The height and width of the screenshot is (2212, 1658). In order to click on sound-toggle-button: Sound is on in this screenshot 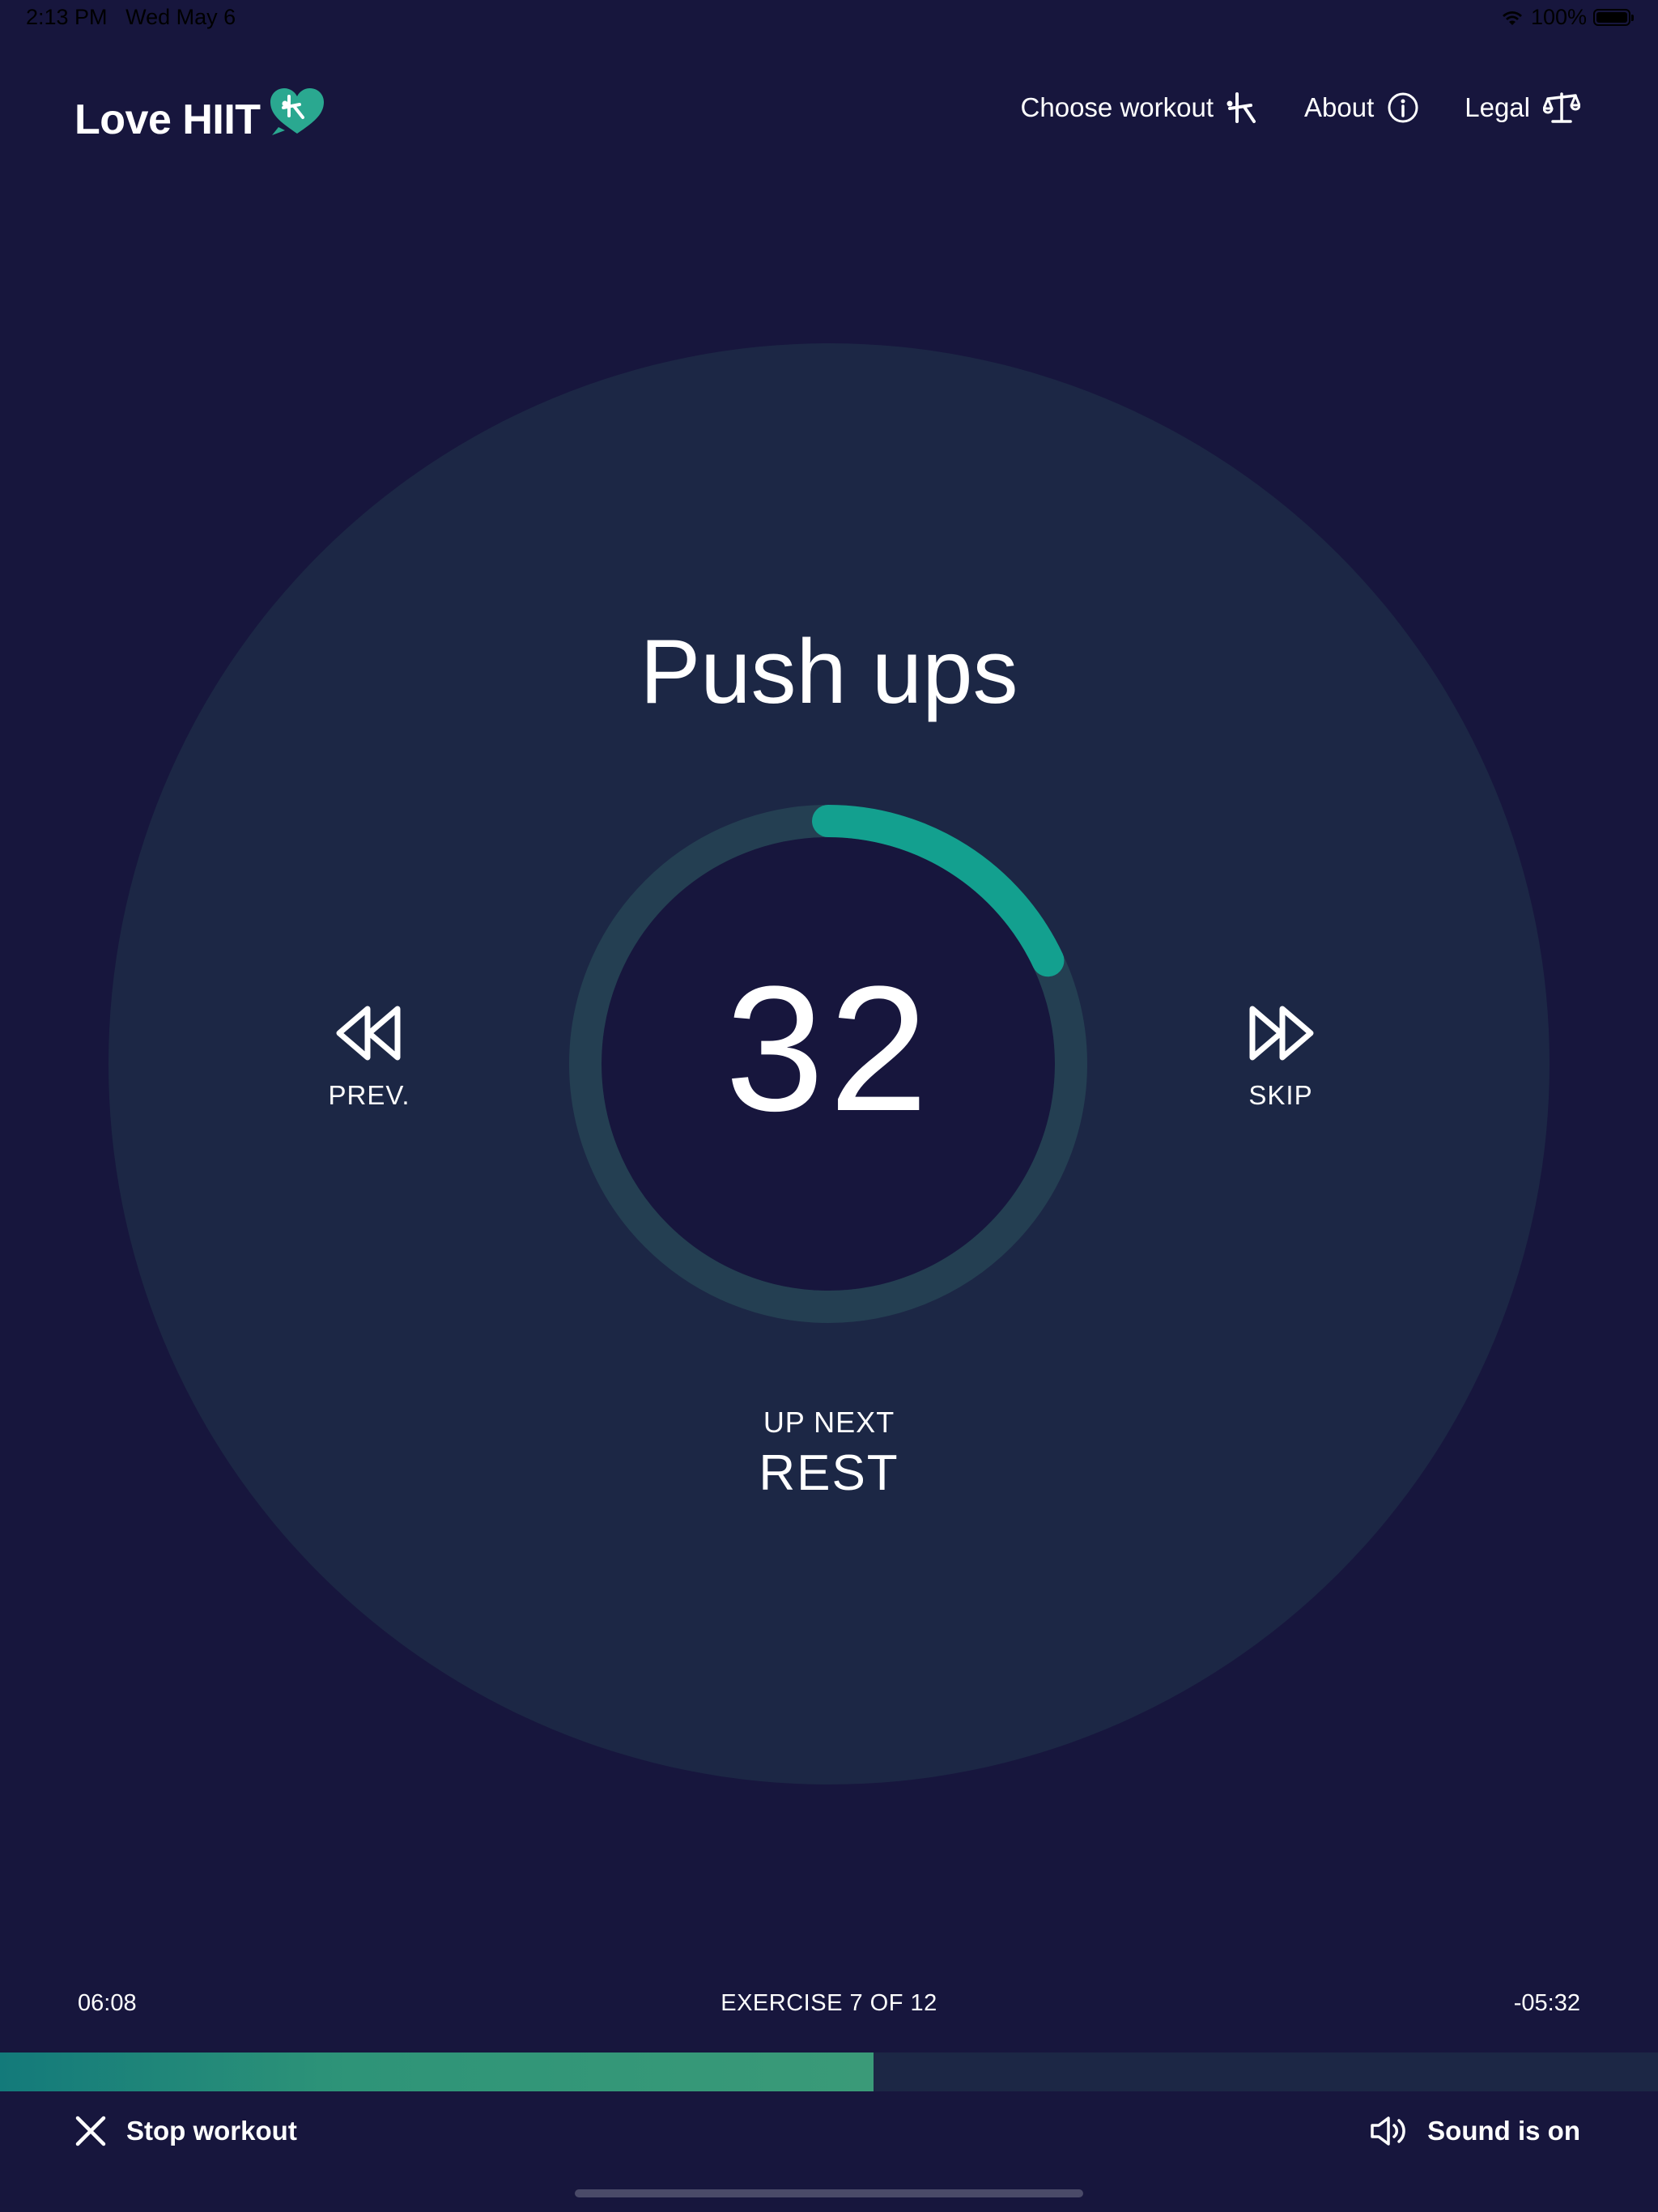, I will do `click(1474, 2131)`.